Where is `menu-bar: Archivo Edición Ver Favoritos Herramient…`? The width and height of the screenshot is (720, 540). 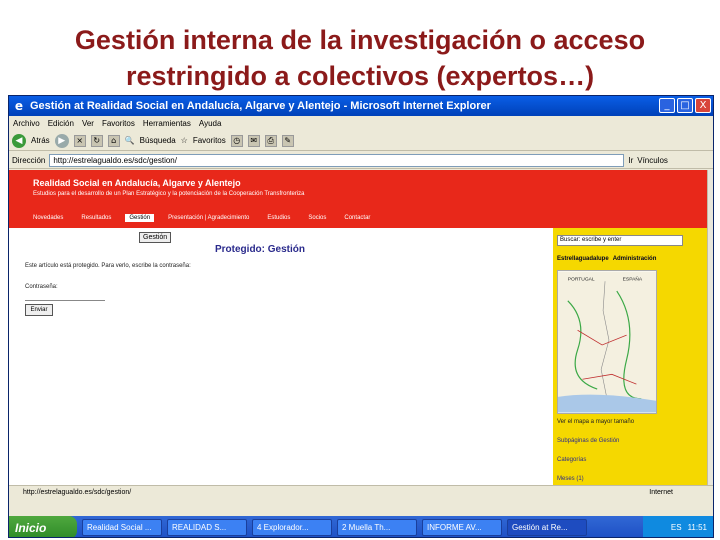
menu-bar: Archivo Edición Ver Favoritos Herramient… is located at coordinates (361, 123).